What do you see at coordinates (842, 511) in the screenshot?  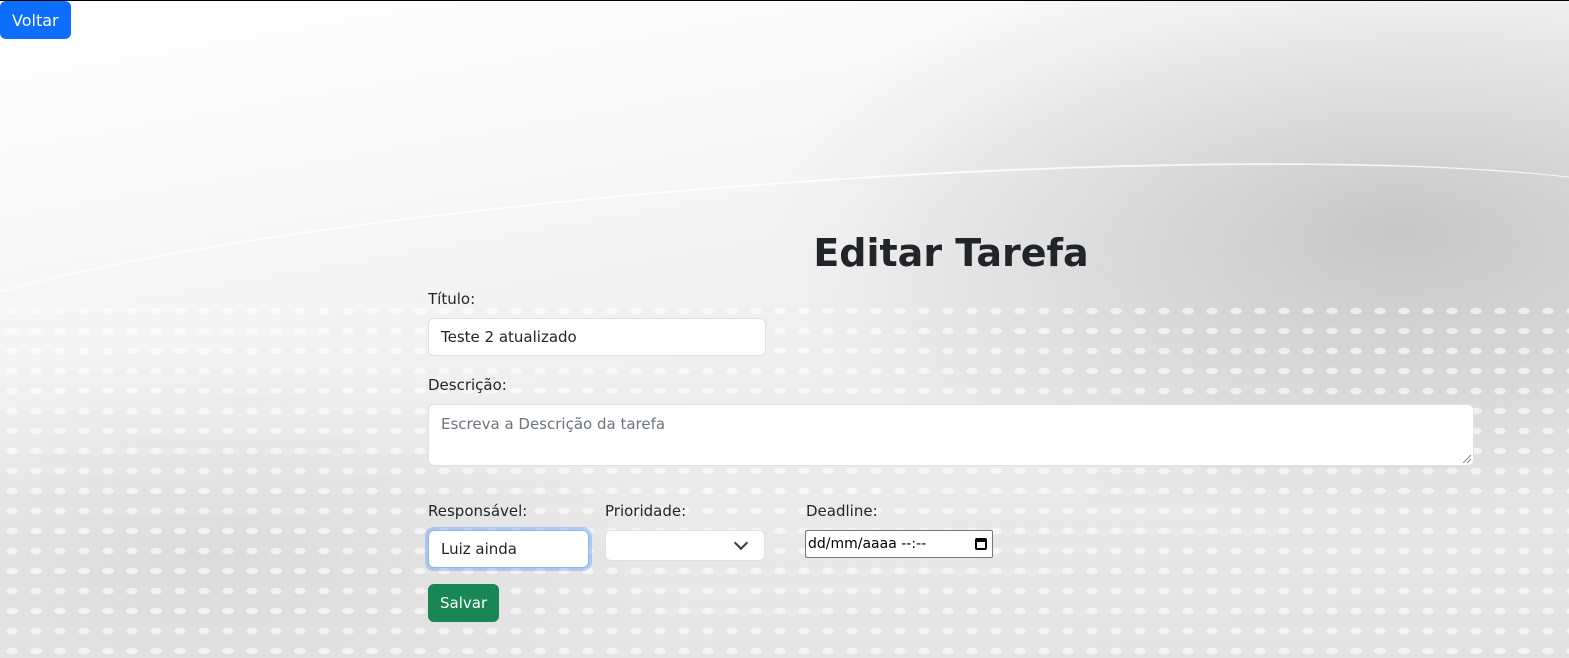 I see `deadline-label: Deadline:` at bounding box center [842, 511].